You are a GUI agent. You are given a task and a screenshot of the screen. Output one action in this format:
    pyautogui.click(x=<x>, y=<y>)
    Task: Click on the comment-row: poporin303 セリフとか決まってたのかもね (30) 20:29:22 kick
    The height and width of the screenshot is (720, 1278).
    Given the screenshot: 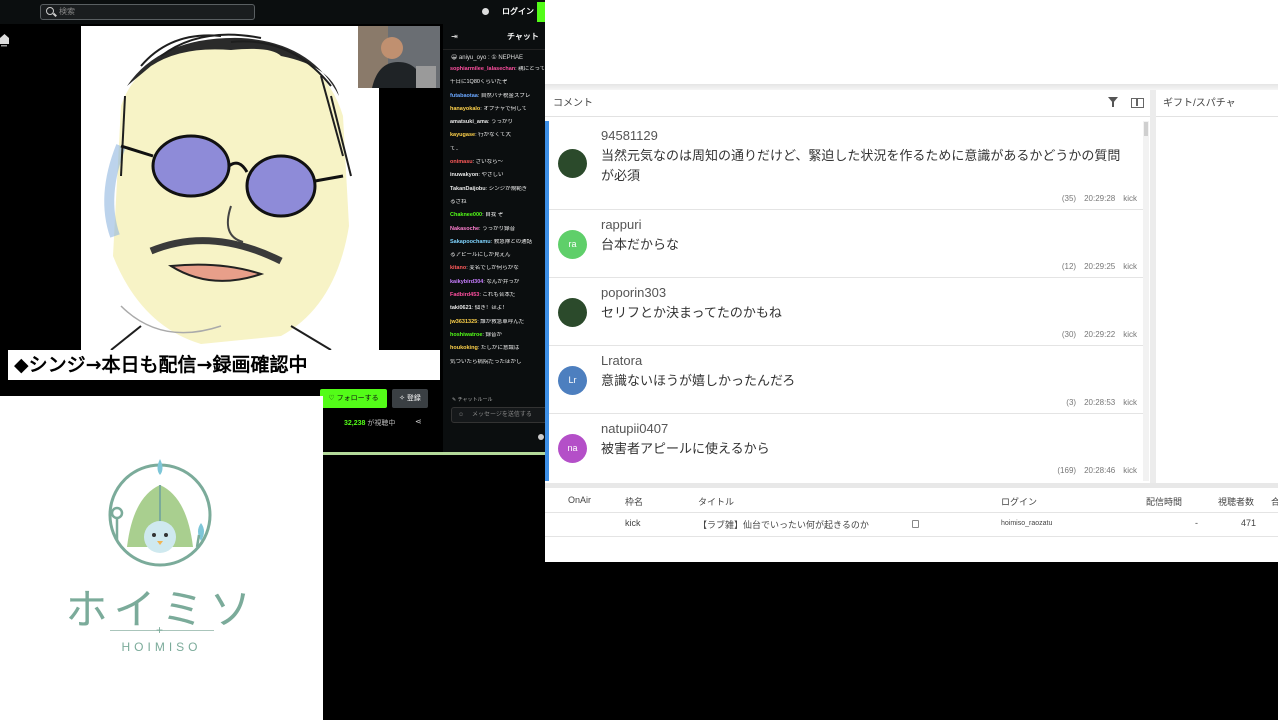 What is the action you would take?
    pyautogui.click(x=846, y=312)
    